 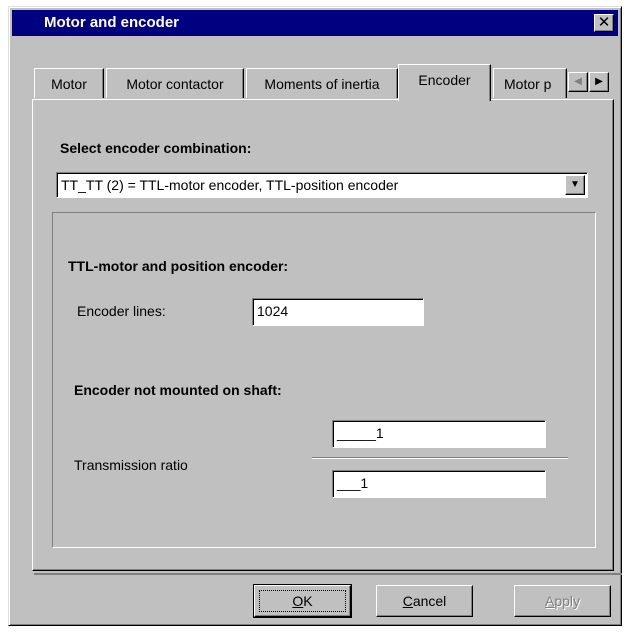 What do you see at coordinates (440, 458) in the screenshot?
I see `fraction-divider` at bounding box center [440, 458].